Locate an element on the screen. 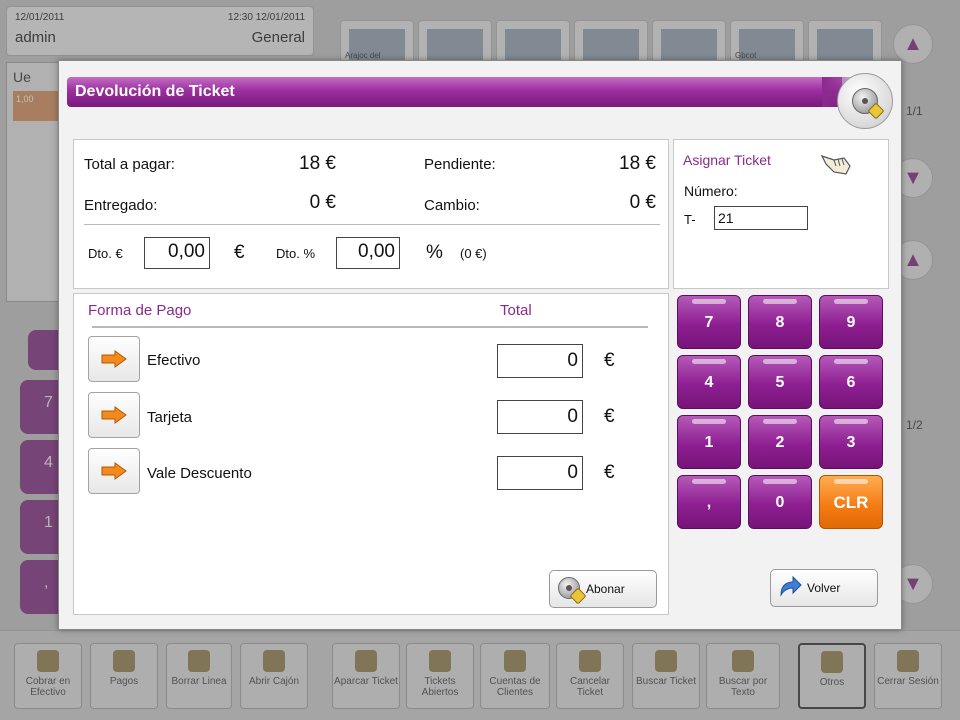  delivered-label: Entregado: is located at coordinates (121, 205).